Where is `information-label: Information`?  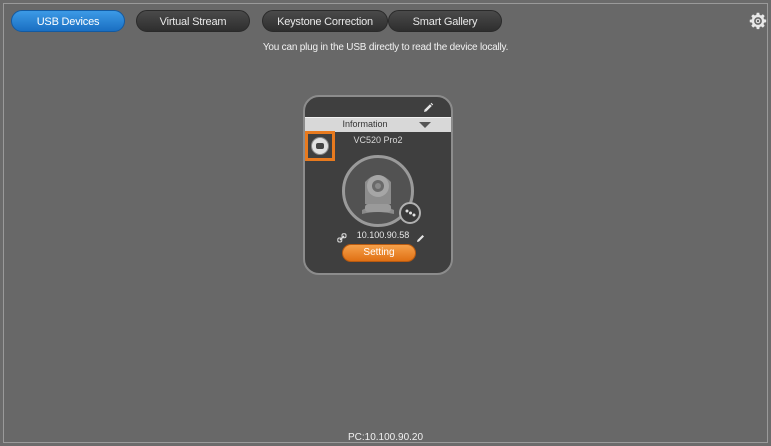
information-label: Information is located at coordinates (365, 124).